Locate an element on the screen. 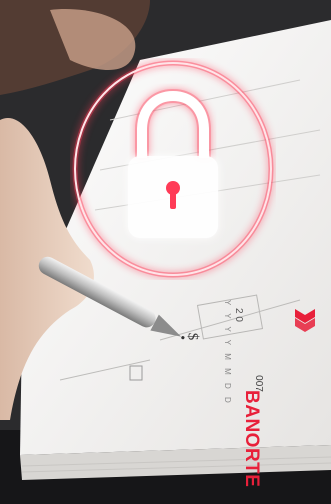  banorte-logo-icon is located at coordinates (305, 320).